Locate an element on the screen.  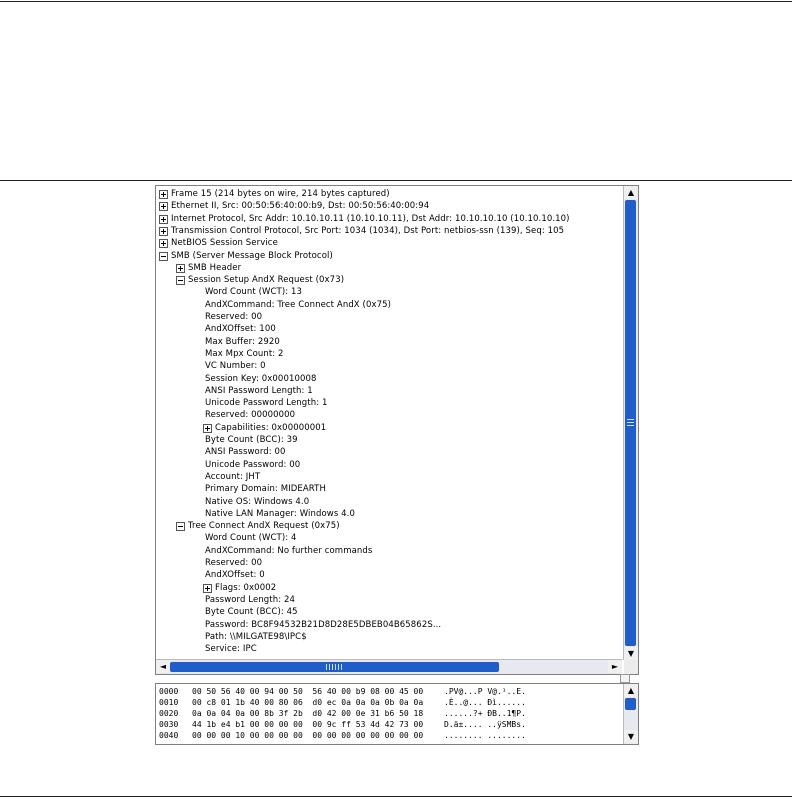
tree-row: Byte Count (BCC): 39 is located at coordinates (251, 440).